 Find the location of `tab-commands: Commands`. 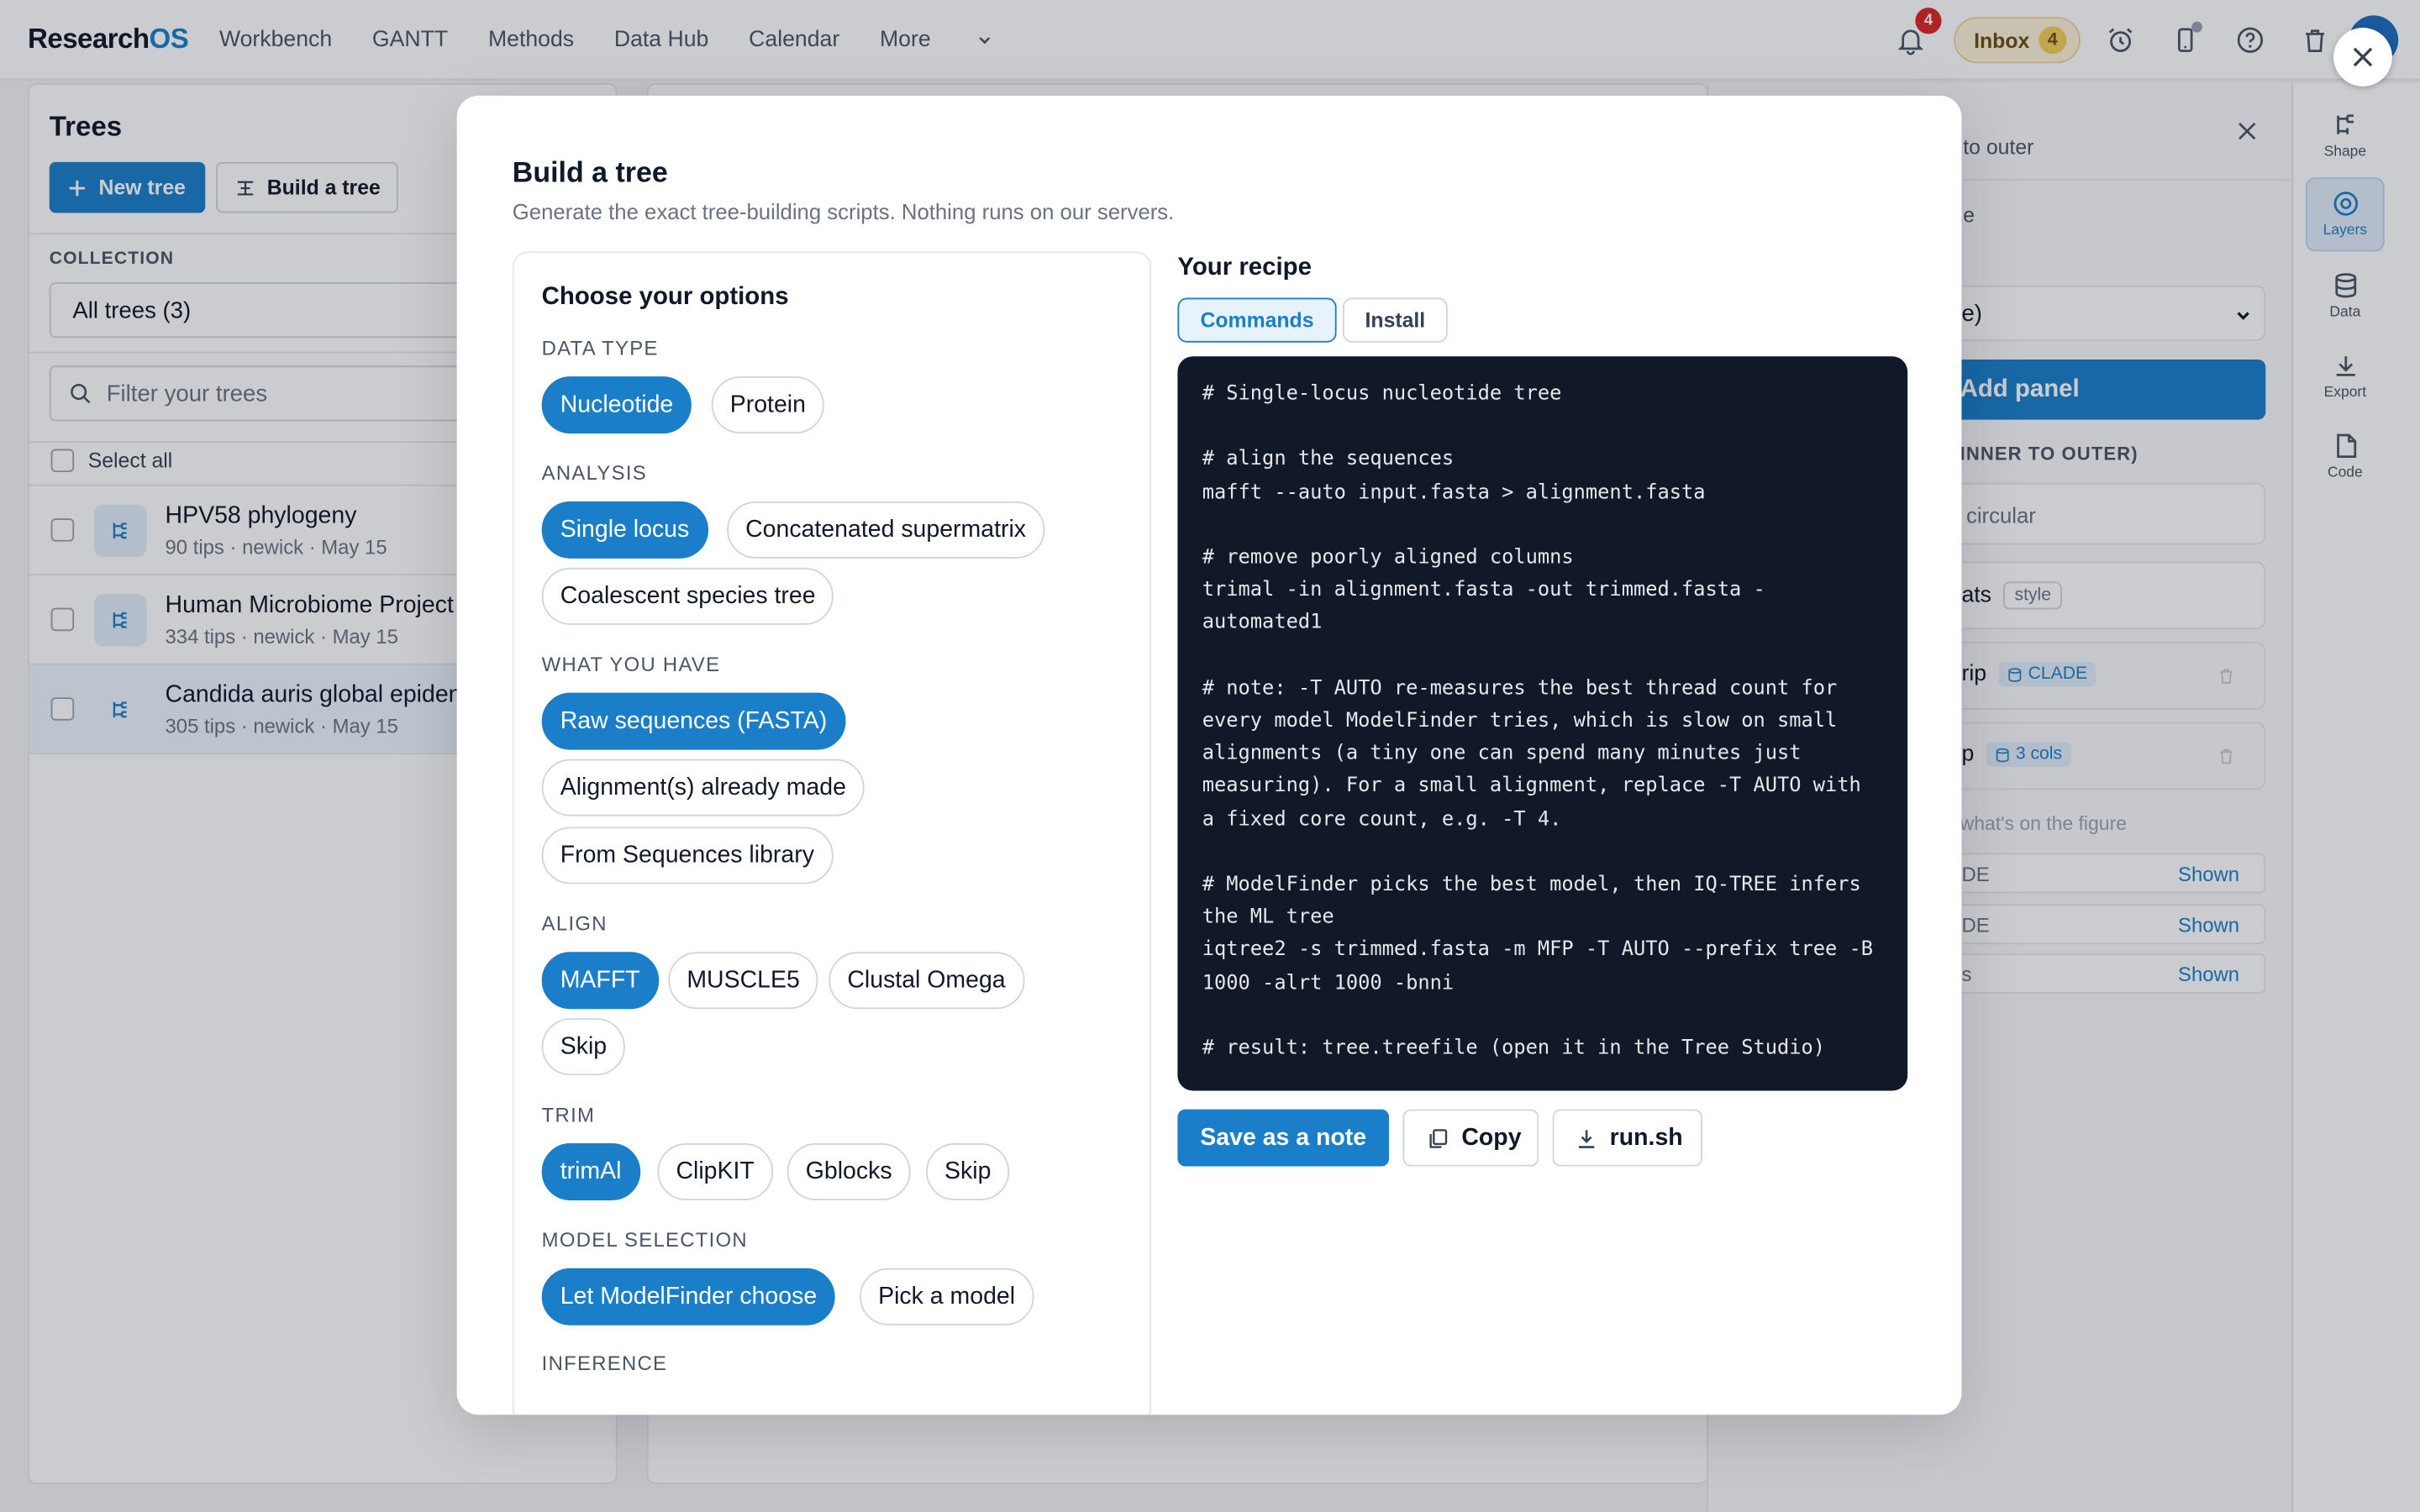

tab-commands: Commands is located at coordinates (1257, 320).